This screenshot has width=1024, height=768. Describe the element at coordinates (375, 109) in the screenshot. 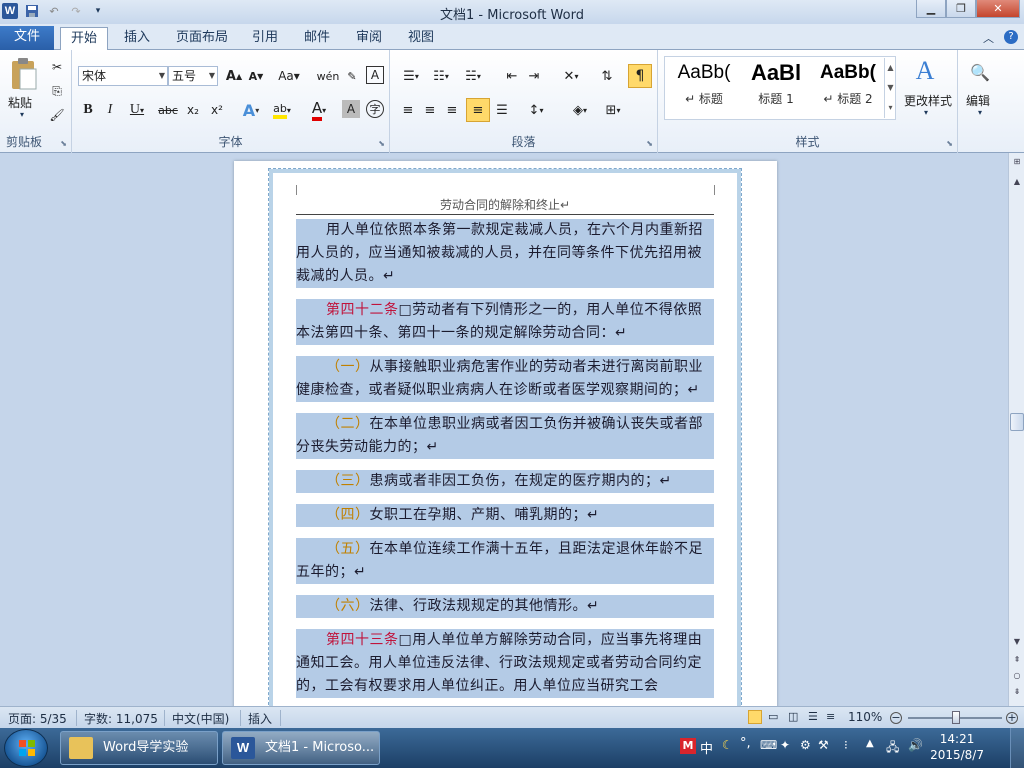

I see `enclose-char-icon: 字` at that location.